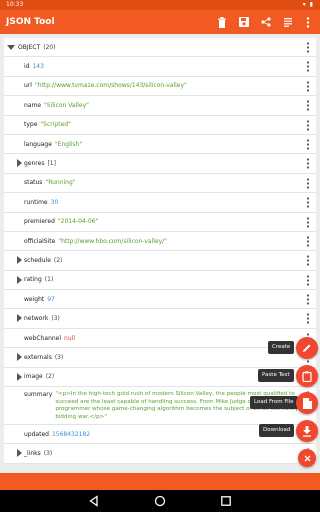 This screenshot has width=320, height=512. What do you see at coordinates (69, 338) in the screenshot?
I see `row-value: null` at bounding box center [69, 338].